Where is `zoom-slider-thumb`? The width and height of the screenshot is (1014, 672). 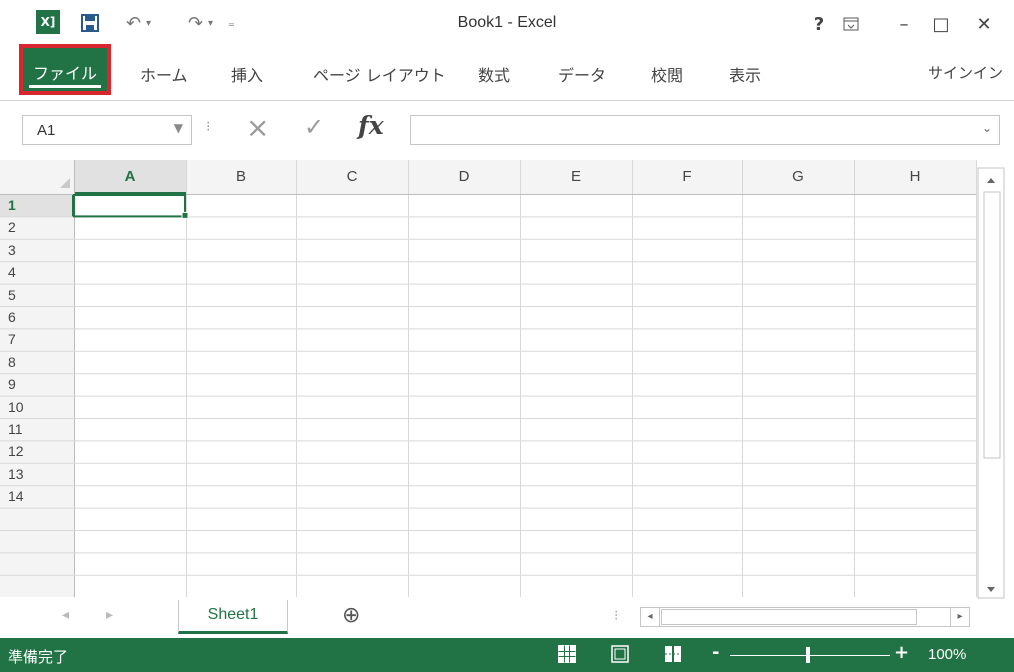
zoom-slider-thumb is located at coordinates (808, 655).